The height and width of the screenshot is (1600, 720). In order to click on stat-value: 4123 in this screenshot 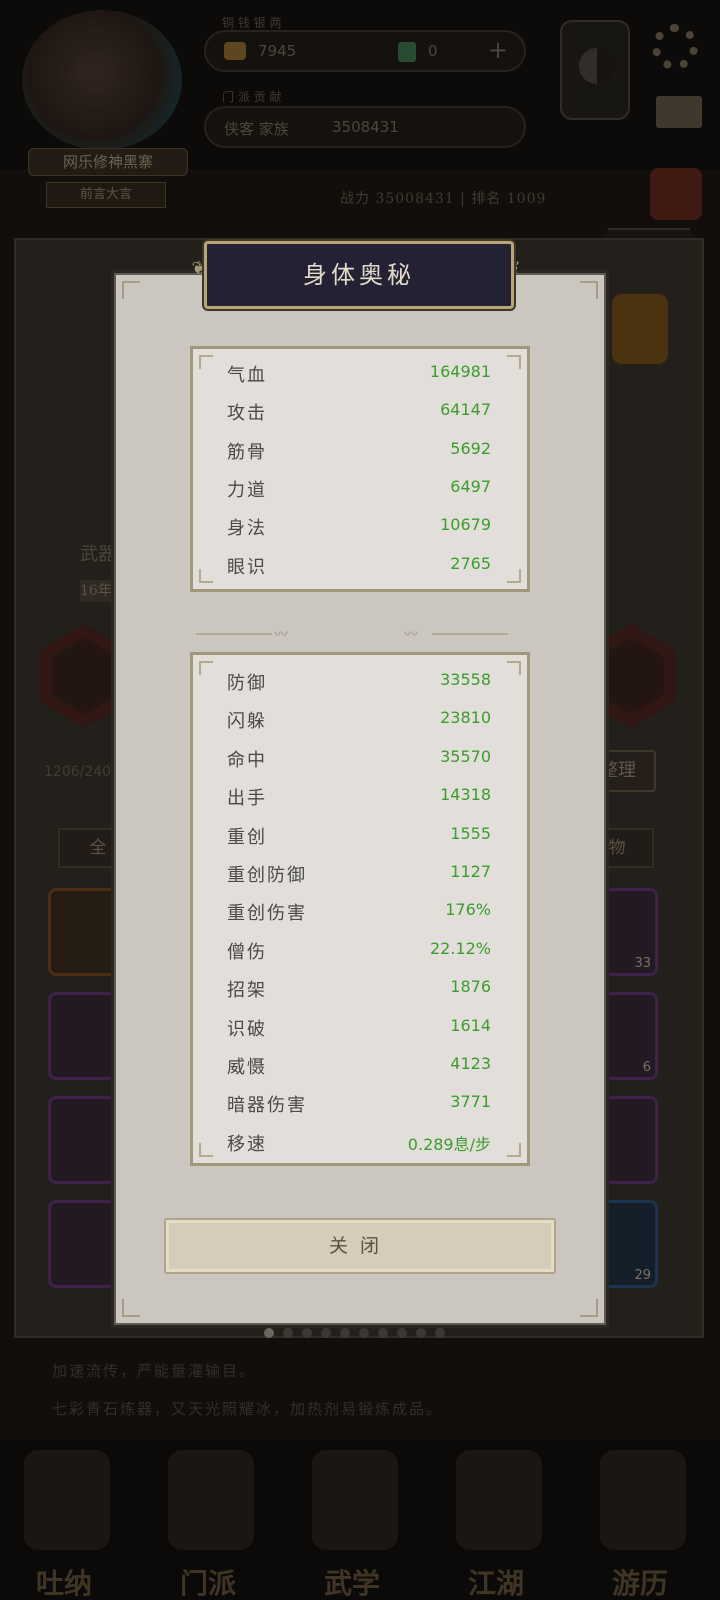, I will do `click(470, 1063)`.